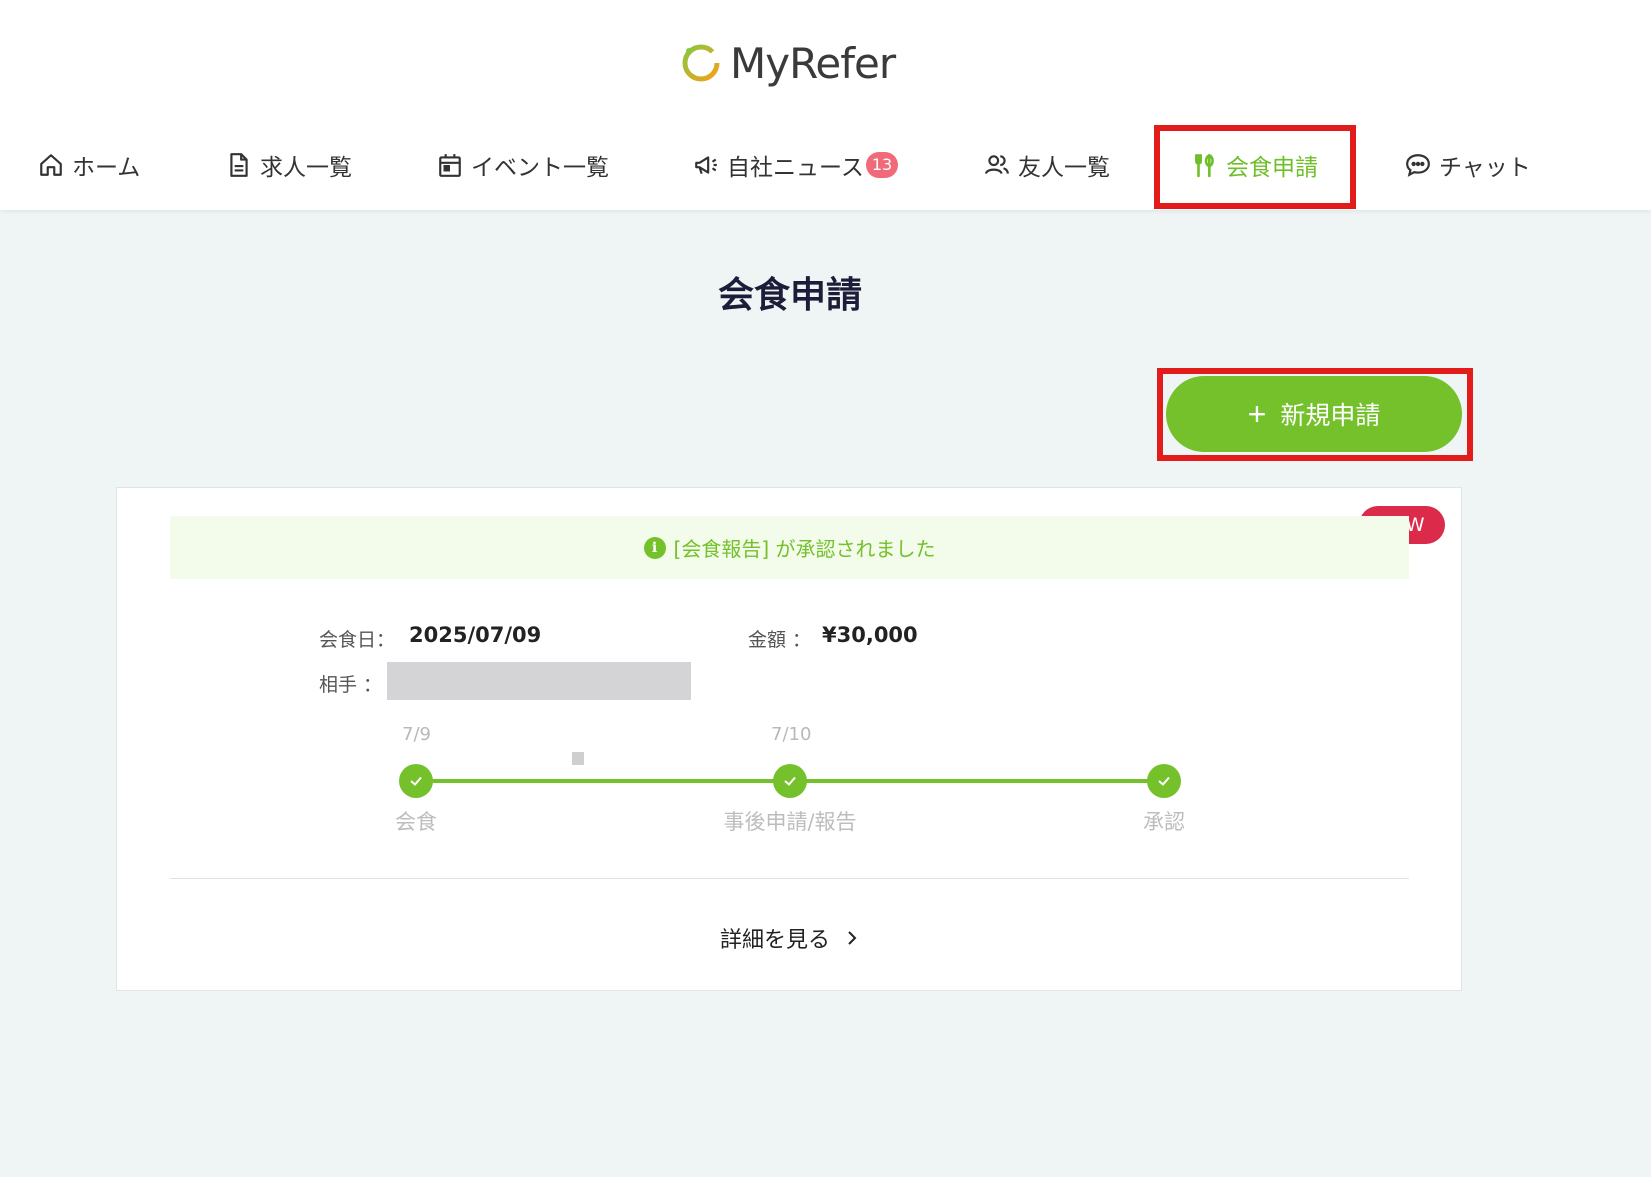 The height and width of the screenshot is (1177, 1651). I want to click on news-count-badge: 13, so click(882, 165).